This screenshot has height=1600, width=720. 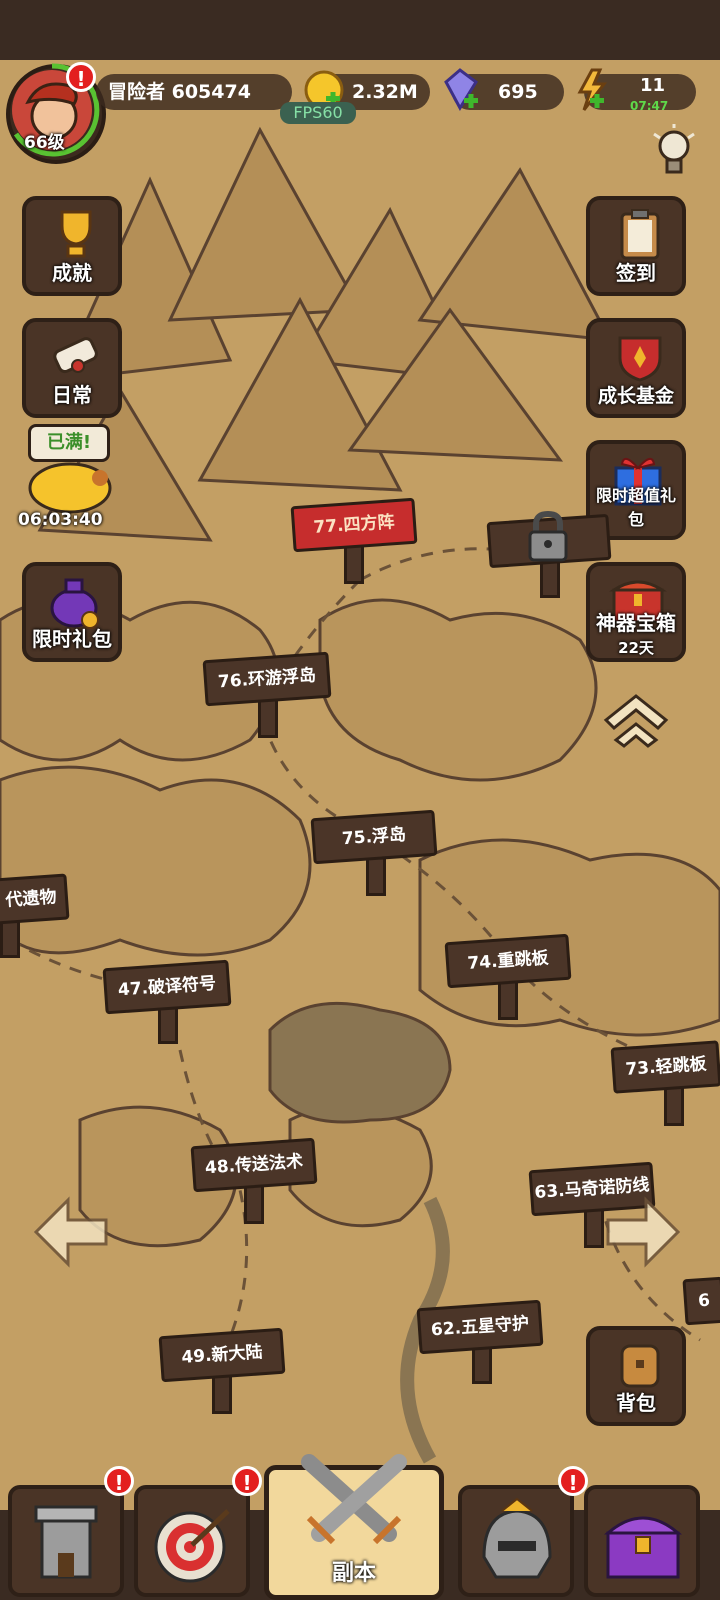 I want to click on tab-dungeon-label: 副本, so click(x=353, y=1573).